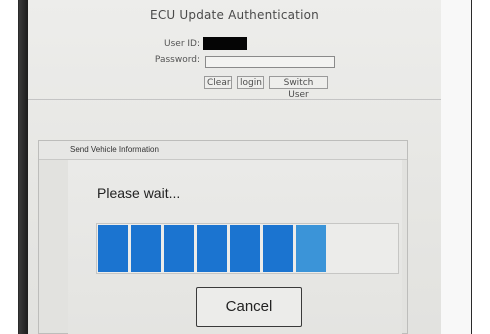 This screenshot has width=490, height=334. Describe the element at coordinates (270, 62) in the screenshot. I see `password-field` at that location.